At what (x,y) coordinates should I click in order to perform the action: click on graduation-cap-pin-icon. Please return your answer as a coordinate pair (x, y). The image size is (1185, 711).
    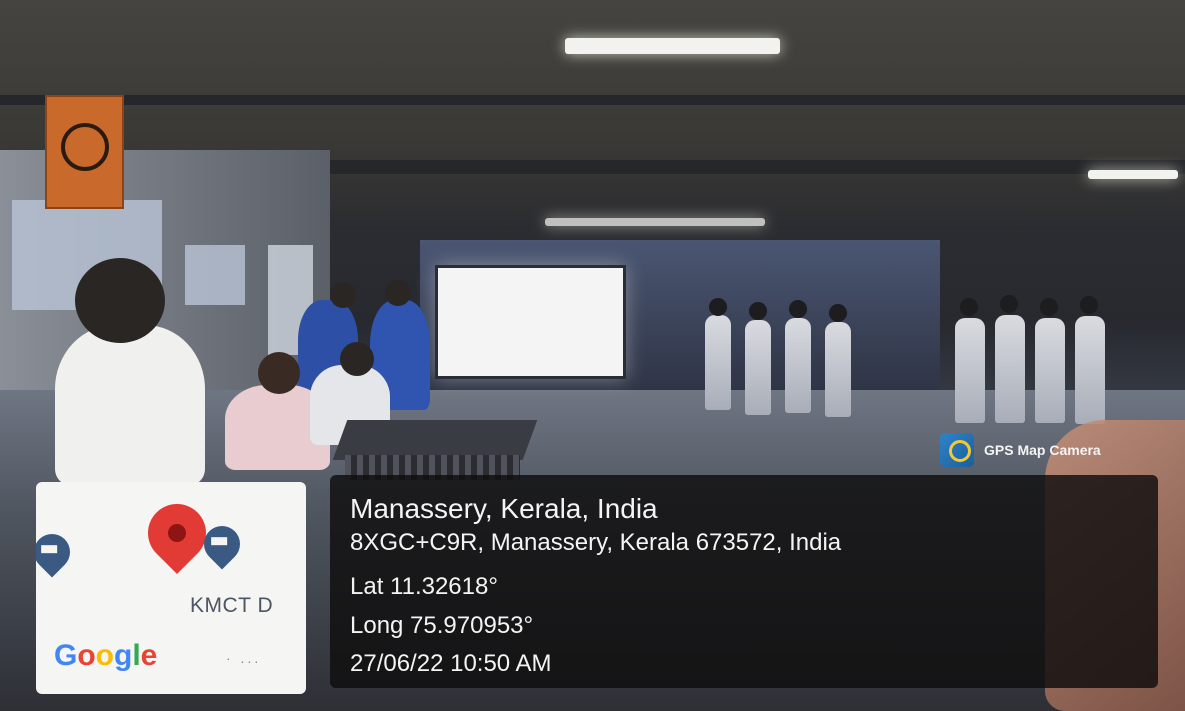
    Looking at the image, I should click on (57, 552).